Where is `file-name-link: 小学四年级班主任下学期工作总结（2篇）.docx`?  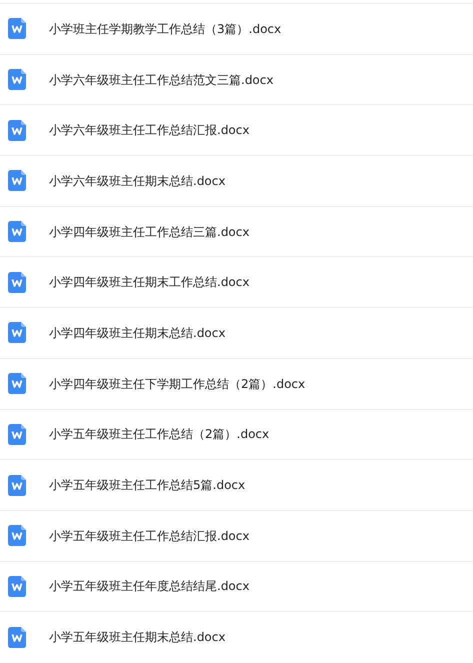
file-name-link: 小学四年级班主任下学期工作总结（2篇）.docx is located at coordinates (177, 383).